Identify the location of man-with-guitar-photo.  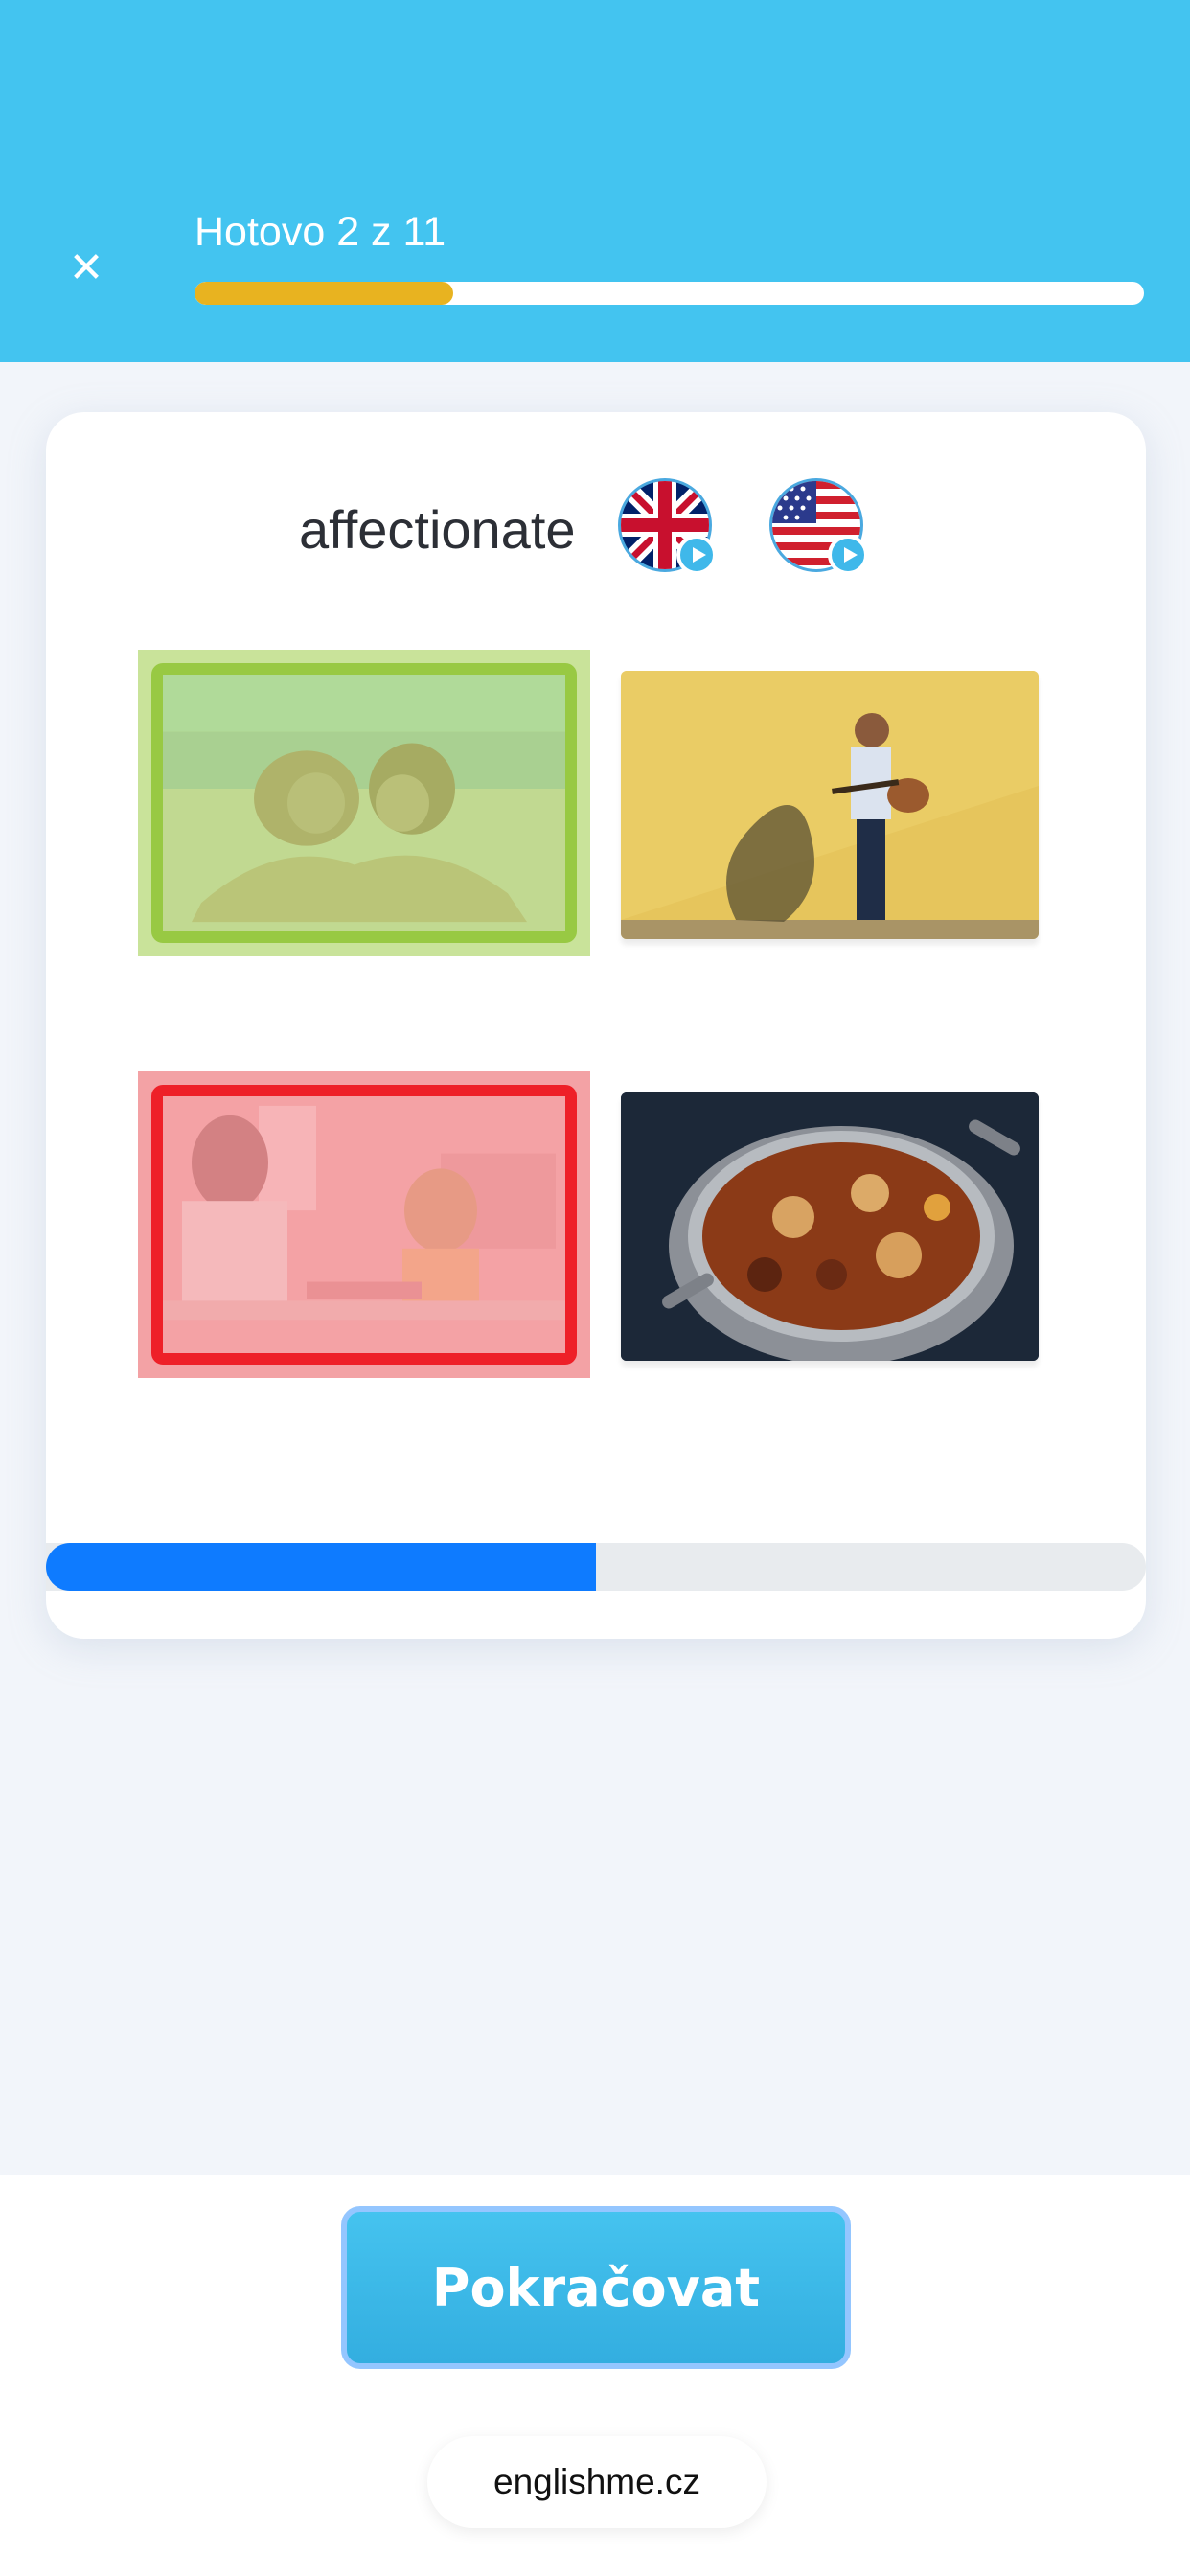
(830, 805).